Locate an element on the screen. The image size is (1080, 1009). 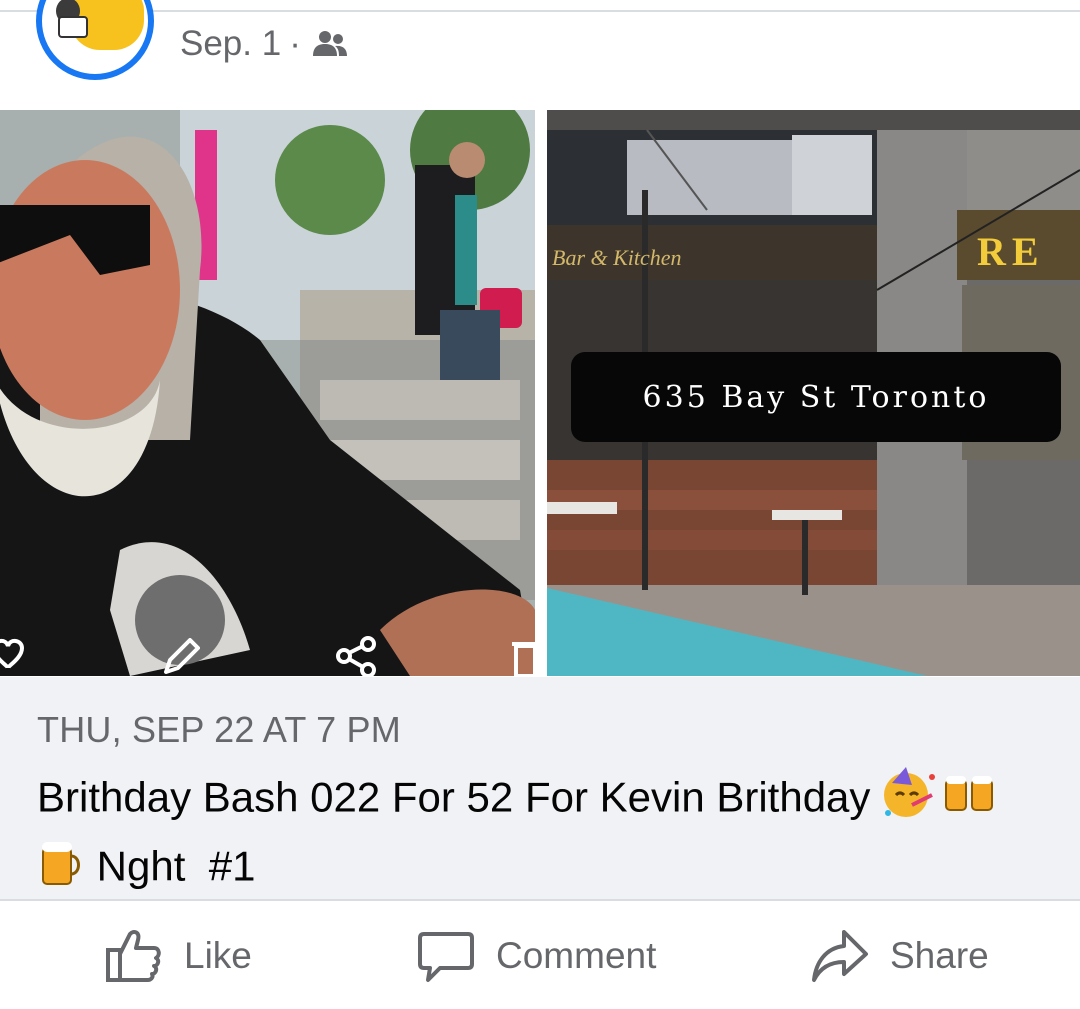
share-arrow-icon is located at coordinates (840, 956).